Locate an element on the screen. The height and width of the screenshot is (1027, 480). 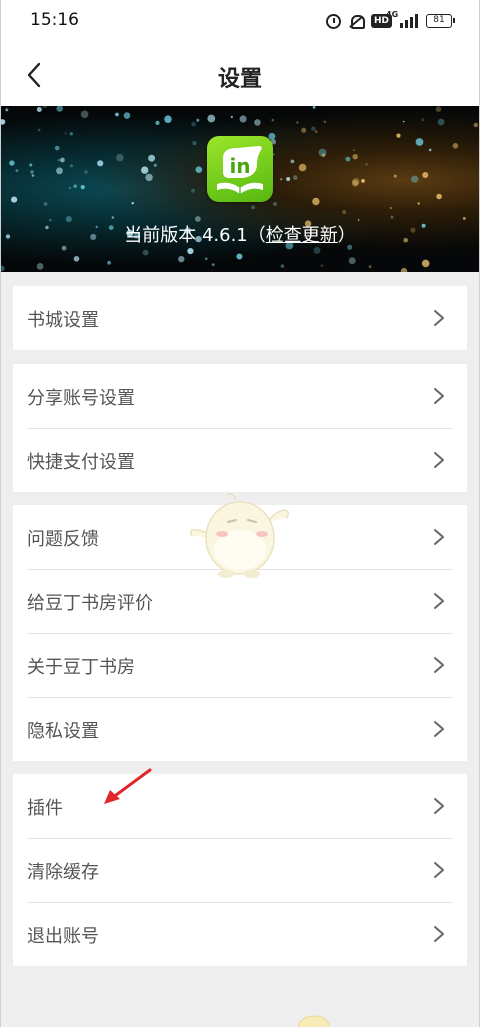
settings-item-bookstore: 书城设置 is located at coordinates (240, 318).